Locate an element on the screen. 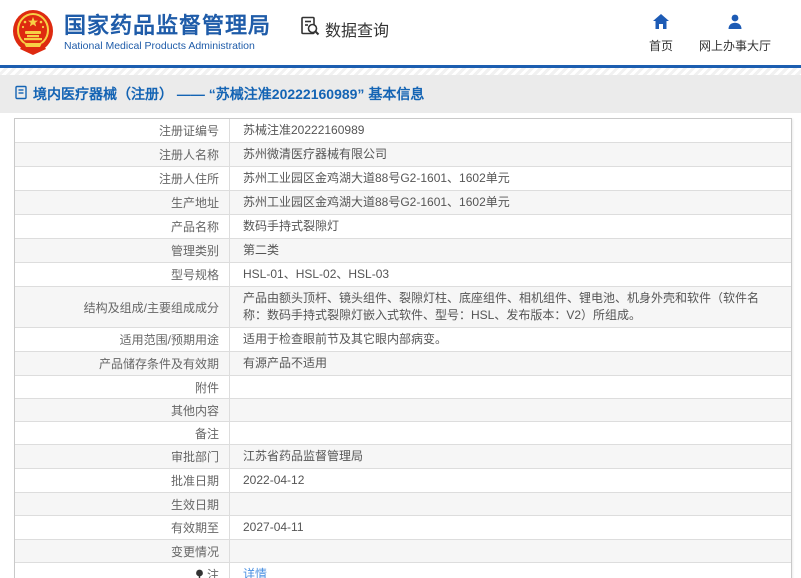  row-label-text: 管理类别 is located at coordinates (194, 251).